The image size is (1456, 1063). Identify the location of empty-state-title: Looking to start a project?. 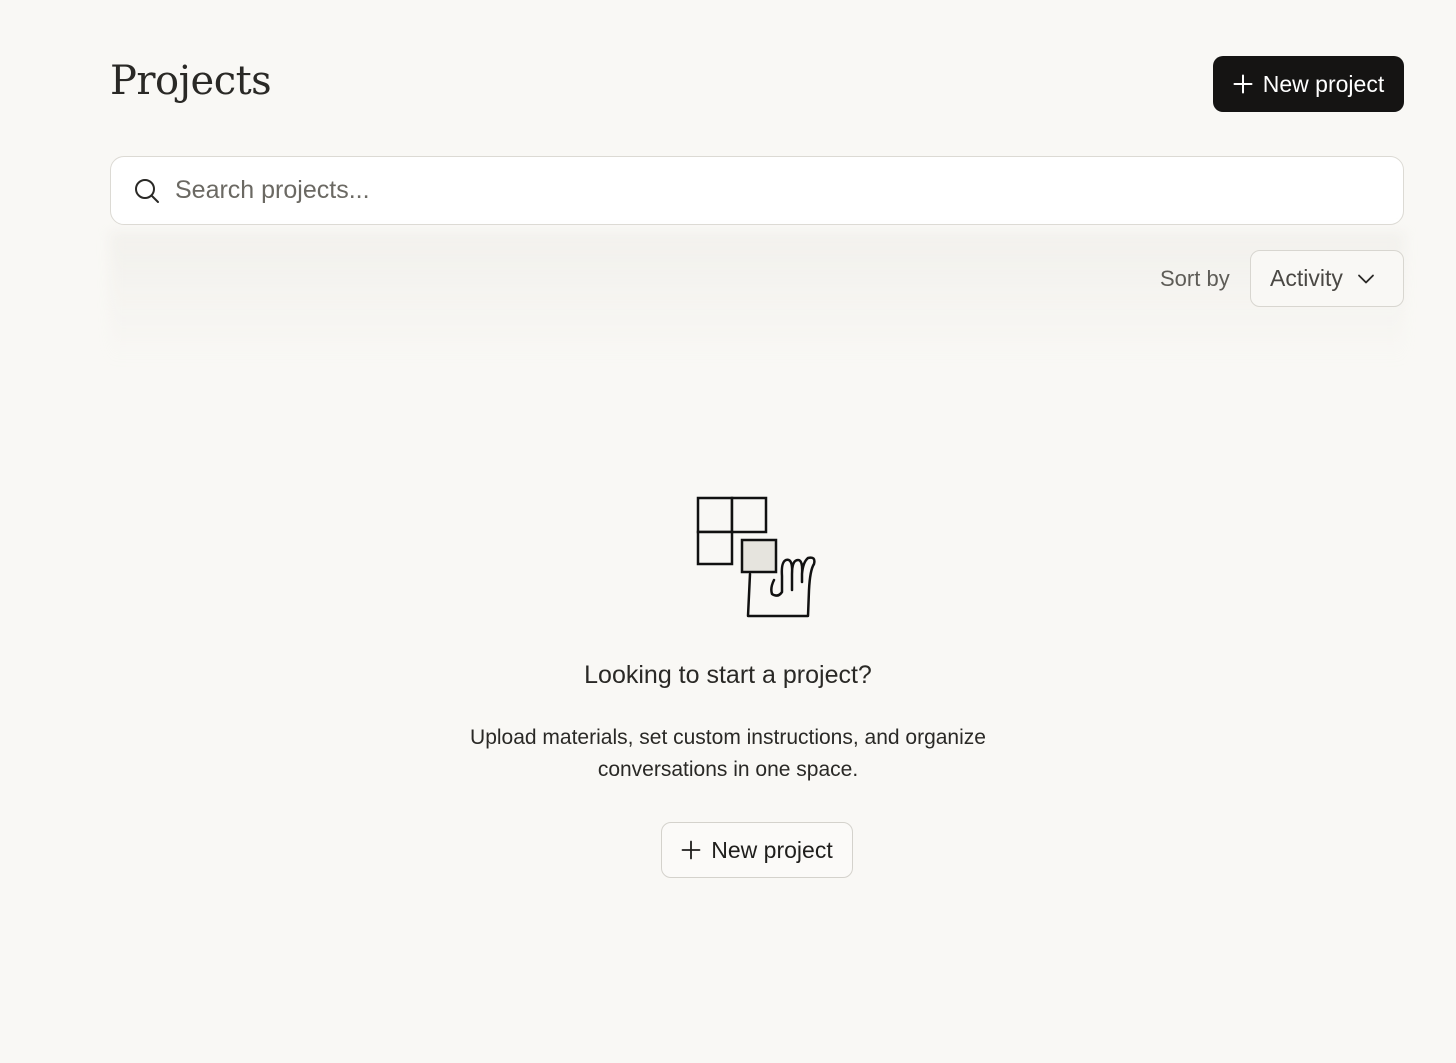
(728, 675).